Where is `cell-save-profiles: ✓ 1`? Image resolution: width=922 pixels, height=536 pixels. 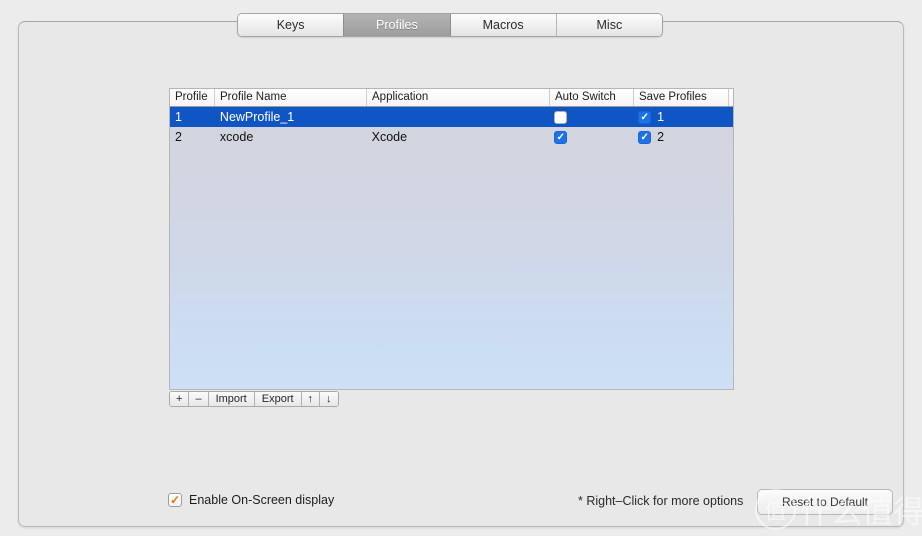 cell-save-profiles: ✓ 1 is located at coordinates (680, 117).